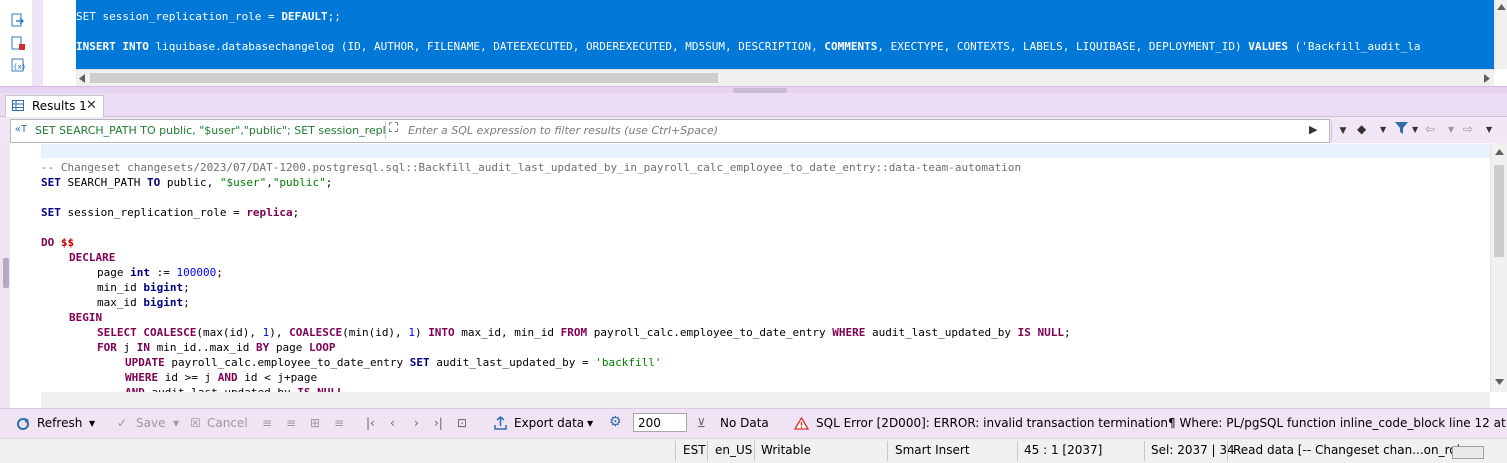  Describe the element at coordinates (1342, 131) in the screenshot. I see `filter-history-dropdown: ▼` at that location.